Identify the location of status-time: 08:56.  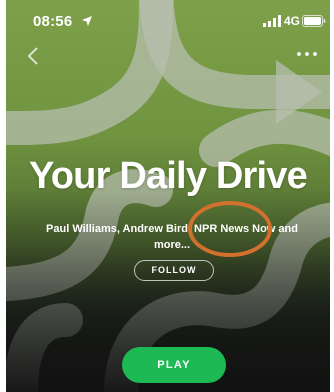
(53, 21).